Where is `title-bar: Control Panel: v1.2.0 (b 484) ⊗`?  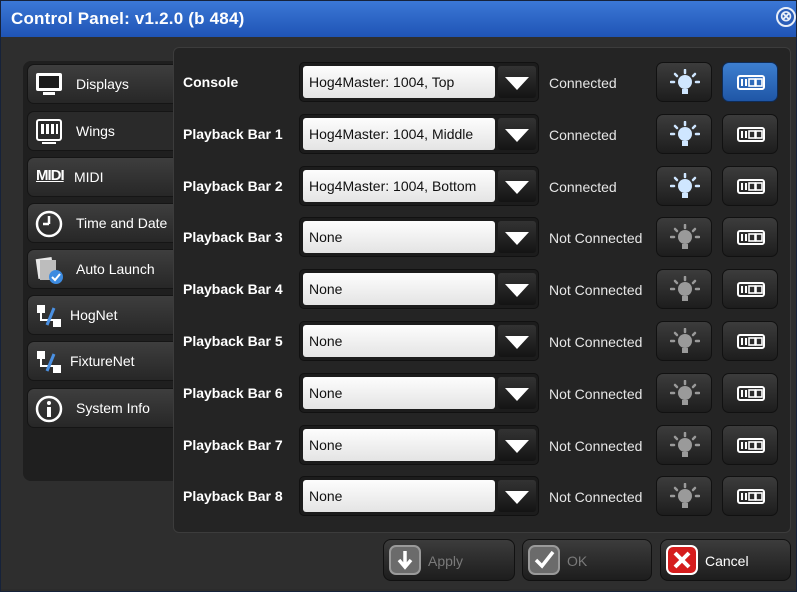
title-bar: Control Panel: v1.2.0 (b 484) ⊗ is located at coordinates (398, 19).